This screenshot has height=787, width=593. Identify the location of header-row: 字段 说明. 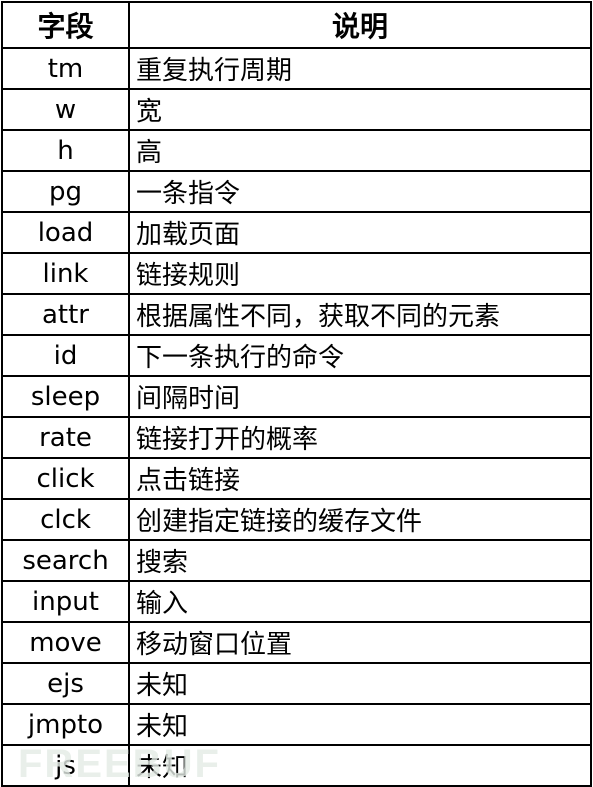
(296, 25).